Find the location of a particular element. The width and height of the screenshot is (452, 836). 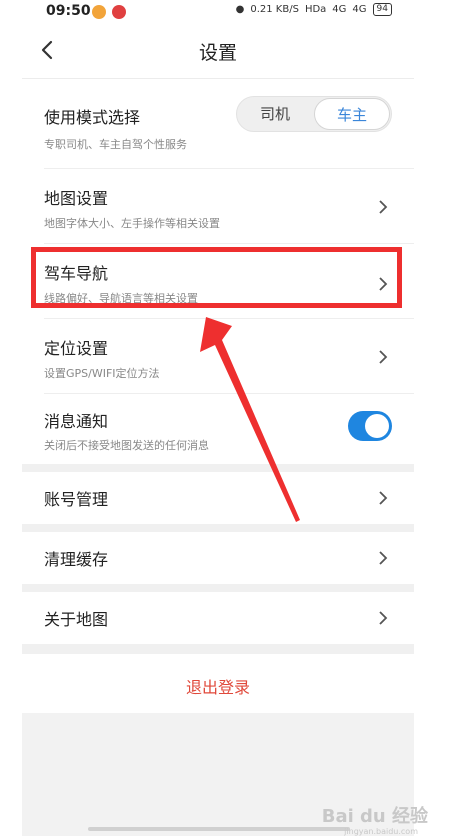

page-header: 设置 is located at coordinates (218, 51).